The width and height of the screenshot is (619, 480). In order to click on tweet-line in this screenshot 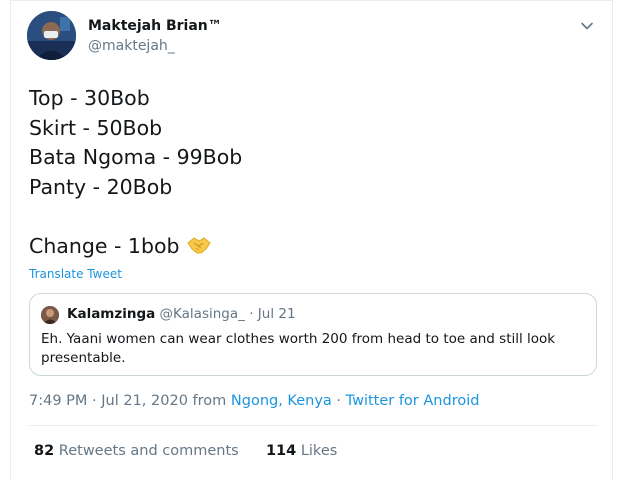, I will do `click(135, 217)`.